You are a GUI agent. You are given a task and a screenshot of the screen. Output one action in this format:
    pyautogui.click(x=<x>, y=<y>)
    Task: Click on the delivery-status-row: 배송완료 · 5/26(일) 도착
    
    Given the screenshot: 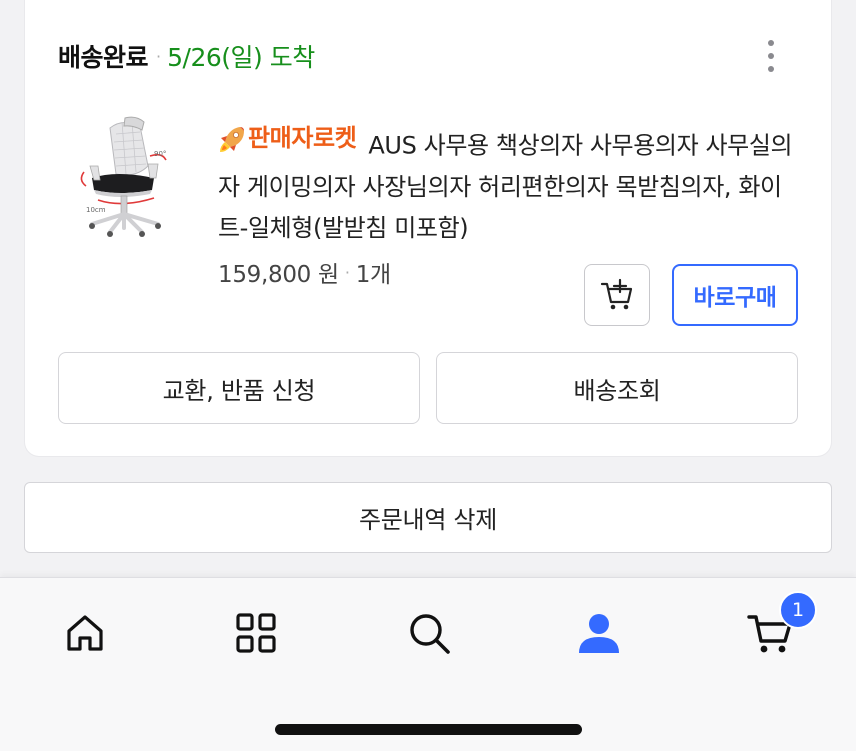 What is the action you would take?
    pyautogui.click(x=186, y=56)
    